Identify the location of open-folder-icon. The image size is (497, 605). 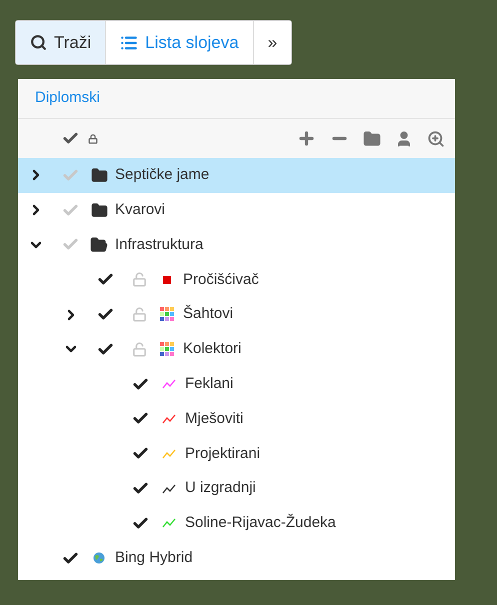
(99, 245).